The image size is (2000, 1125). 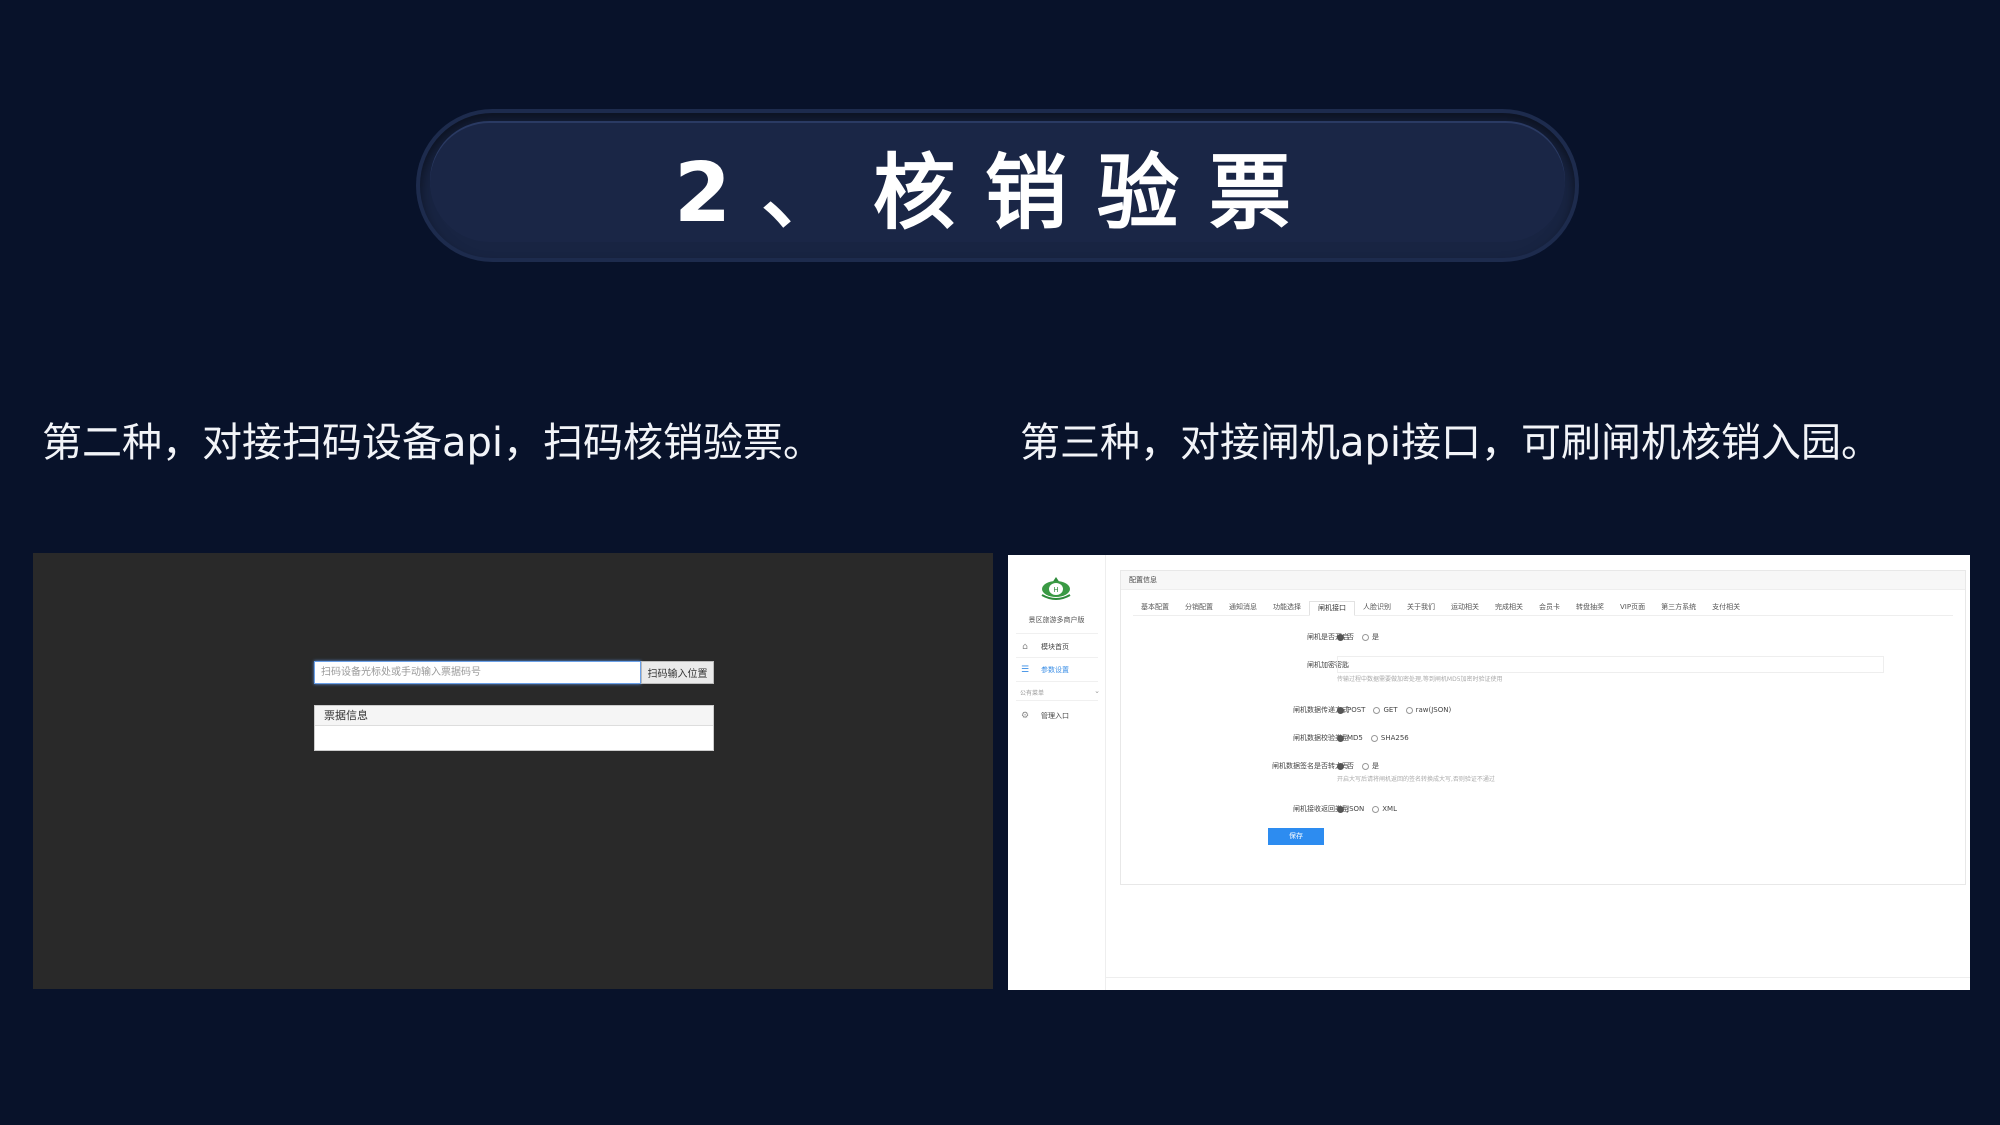 I want to click on panel-title: 配置信息, so click(x=1543, y=580).